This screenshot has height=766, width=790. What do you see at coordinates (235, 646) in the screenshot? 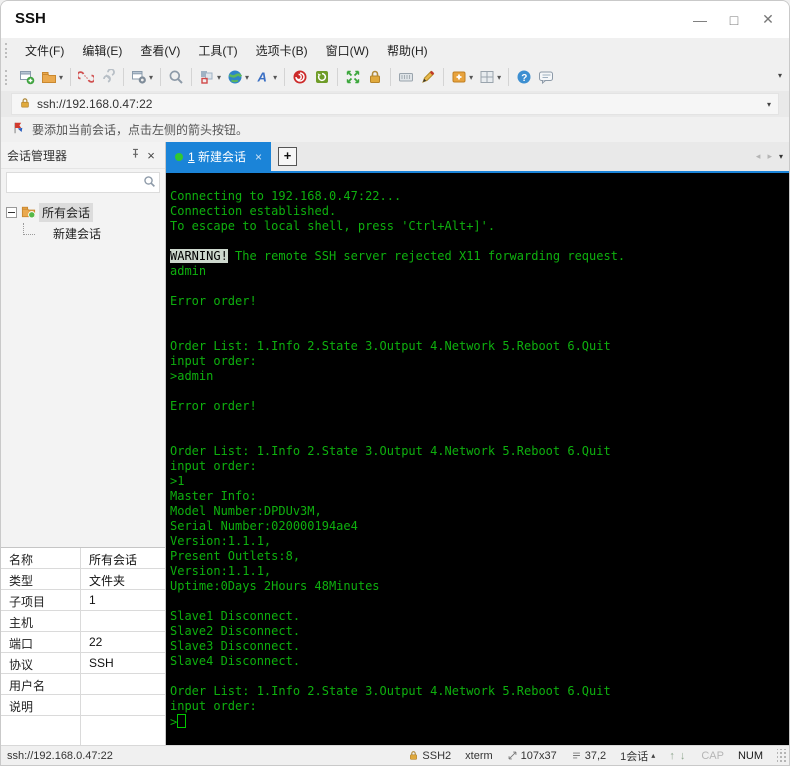
I see `terminal-line: Slave3 Disconnect.` at bounding box center [235, 646].